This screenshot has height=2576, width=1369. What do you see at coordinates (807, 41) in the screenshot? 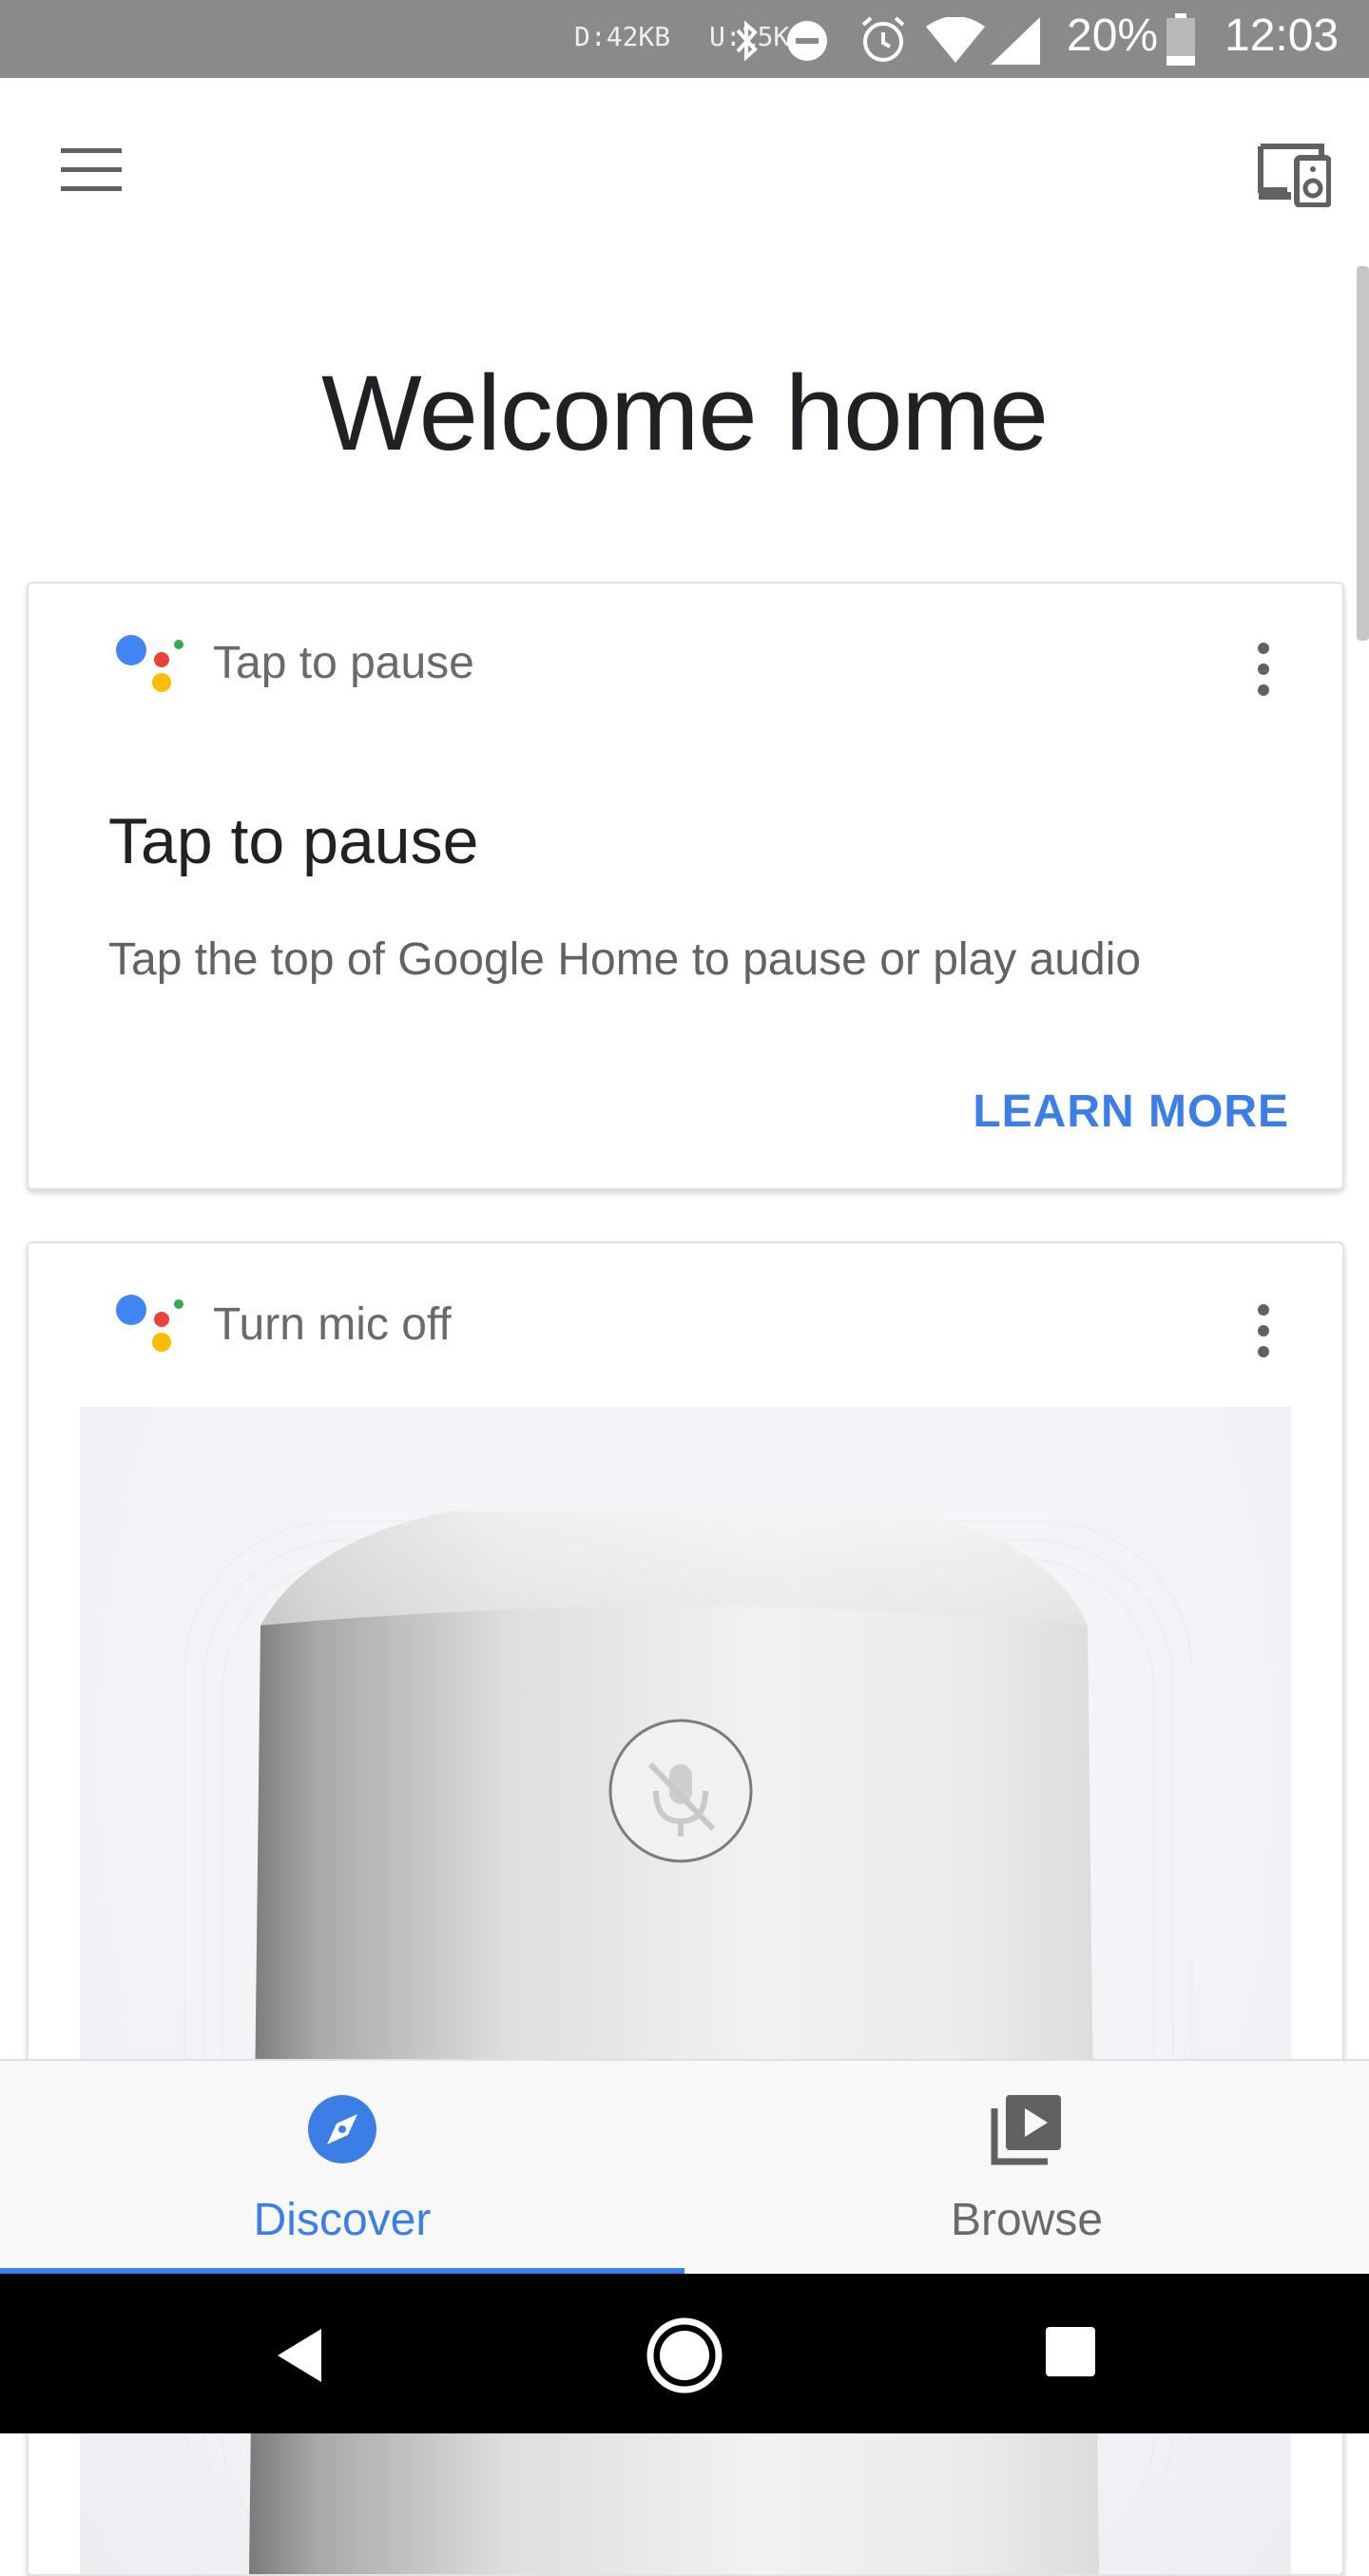
I see `do-not-disturb-icon` at bounding box center [807, 41].